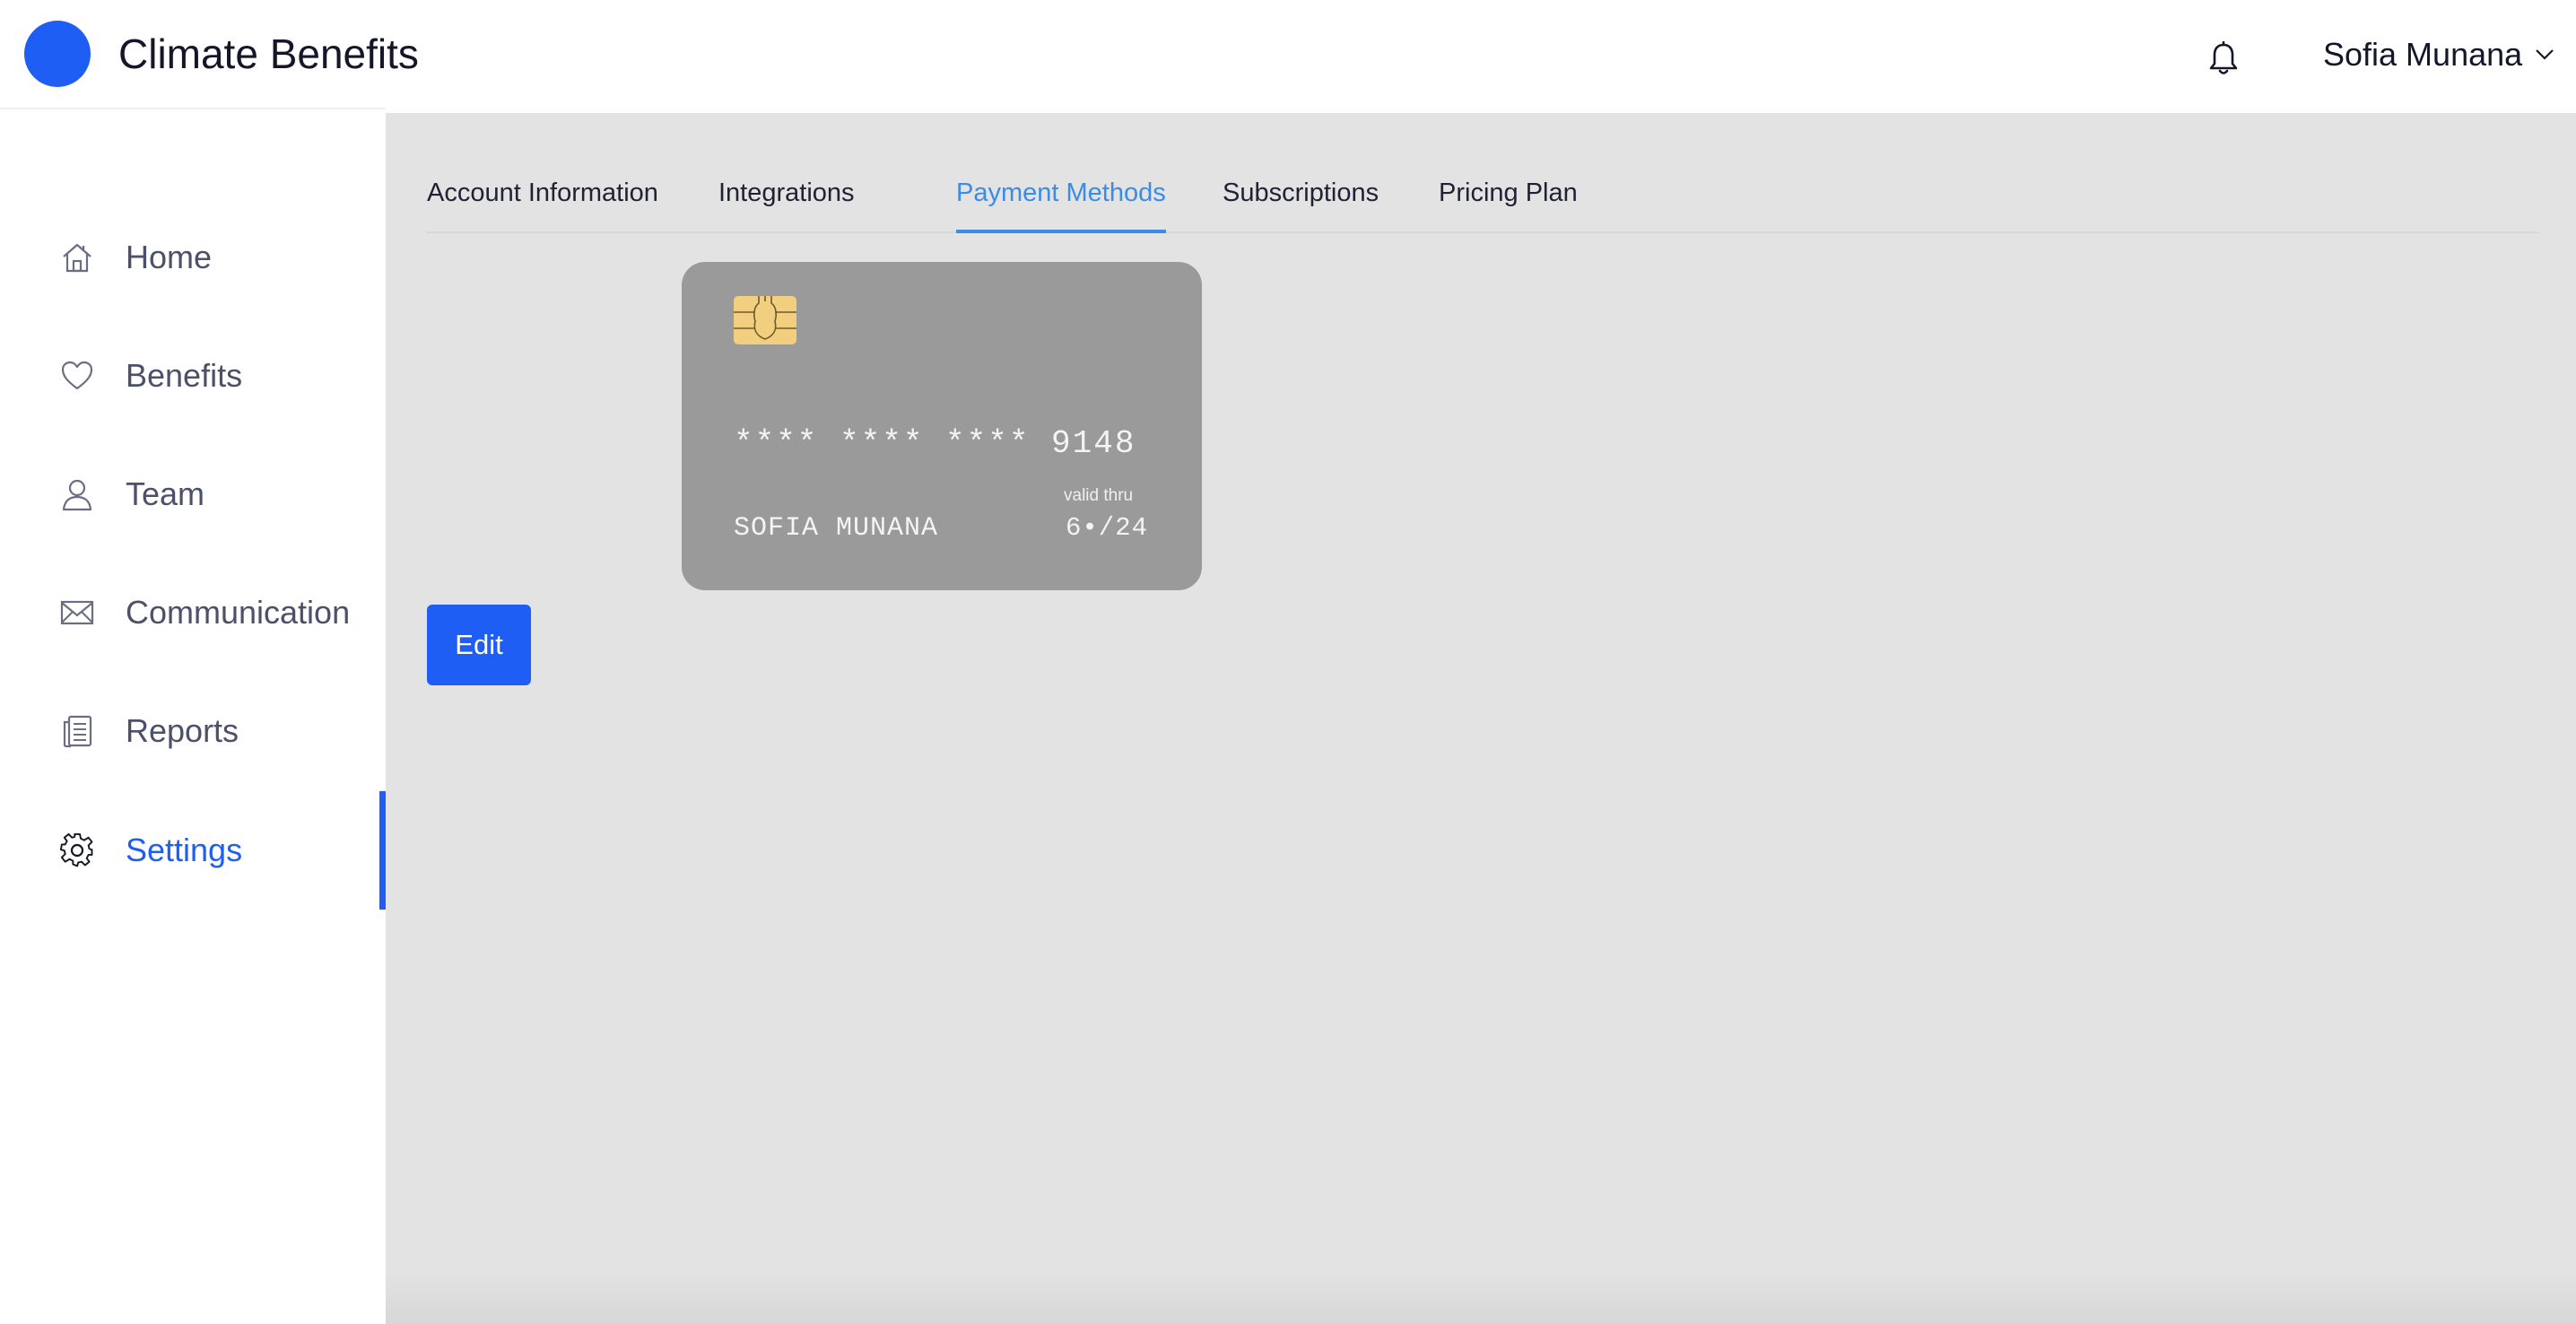 The height and width of the screenshot is (1324, 2576). What do you see at coordinates (1301, 199) in the screenshot?
I see `tab-subscriptions: Subscriptions` at bounding box center [1301, 199].